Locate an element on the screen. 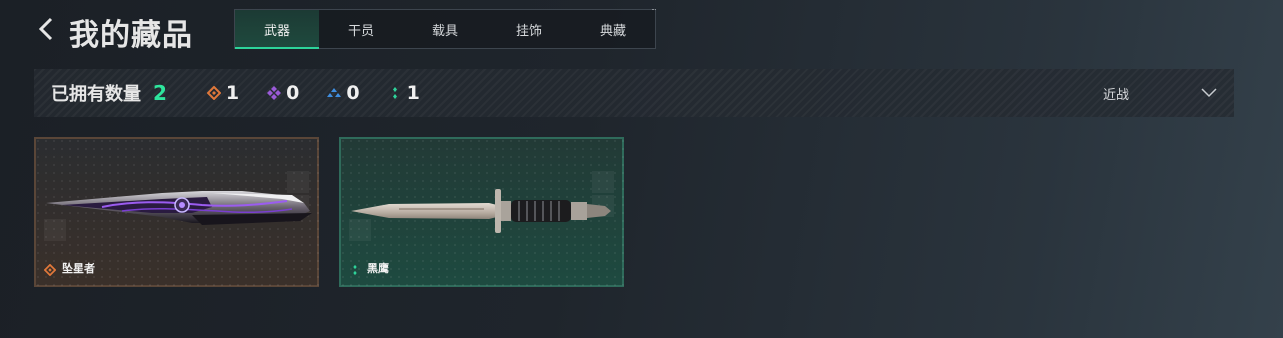 The image size is (1283, 338). filter-selected-value: 近战 is located at coordinates (1115, 95).